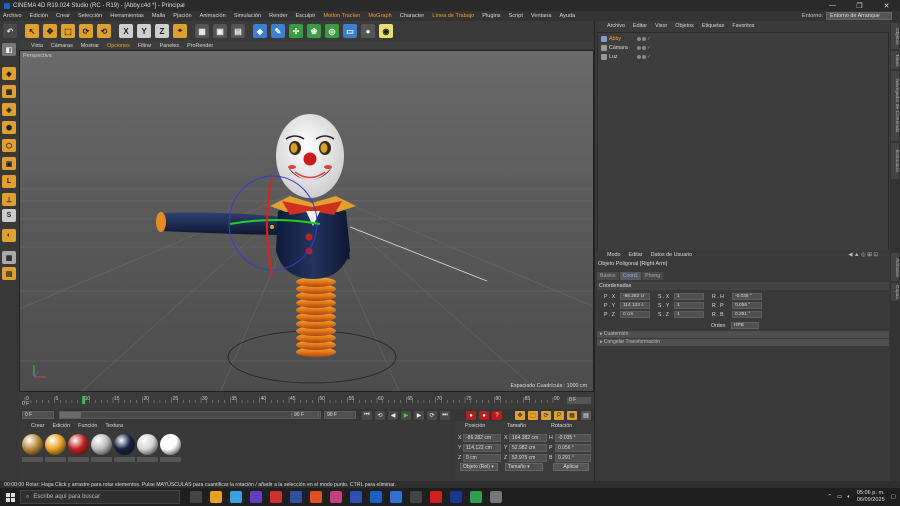 The image size is (900, 506). Describe the element at coordinates (573, 438) in the screenshot. I see `rot-value-field: -0.035 °` at that location.